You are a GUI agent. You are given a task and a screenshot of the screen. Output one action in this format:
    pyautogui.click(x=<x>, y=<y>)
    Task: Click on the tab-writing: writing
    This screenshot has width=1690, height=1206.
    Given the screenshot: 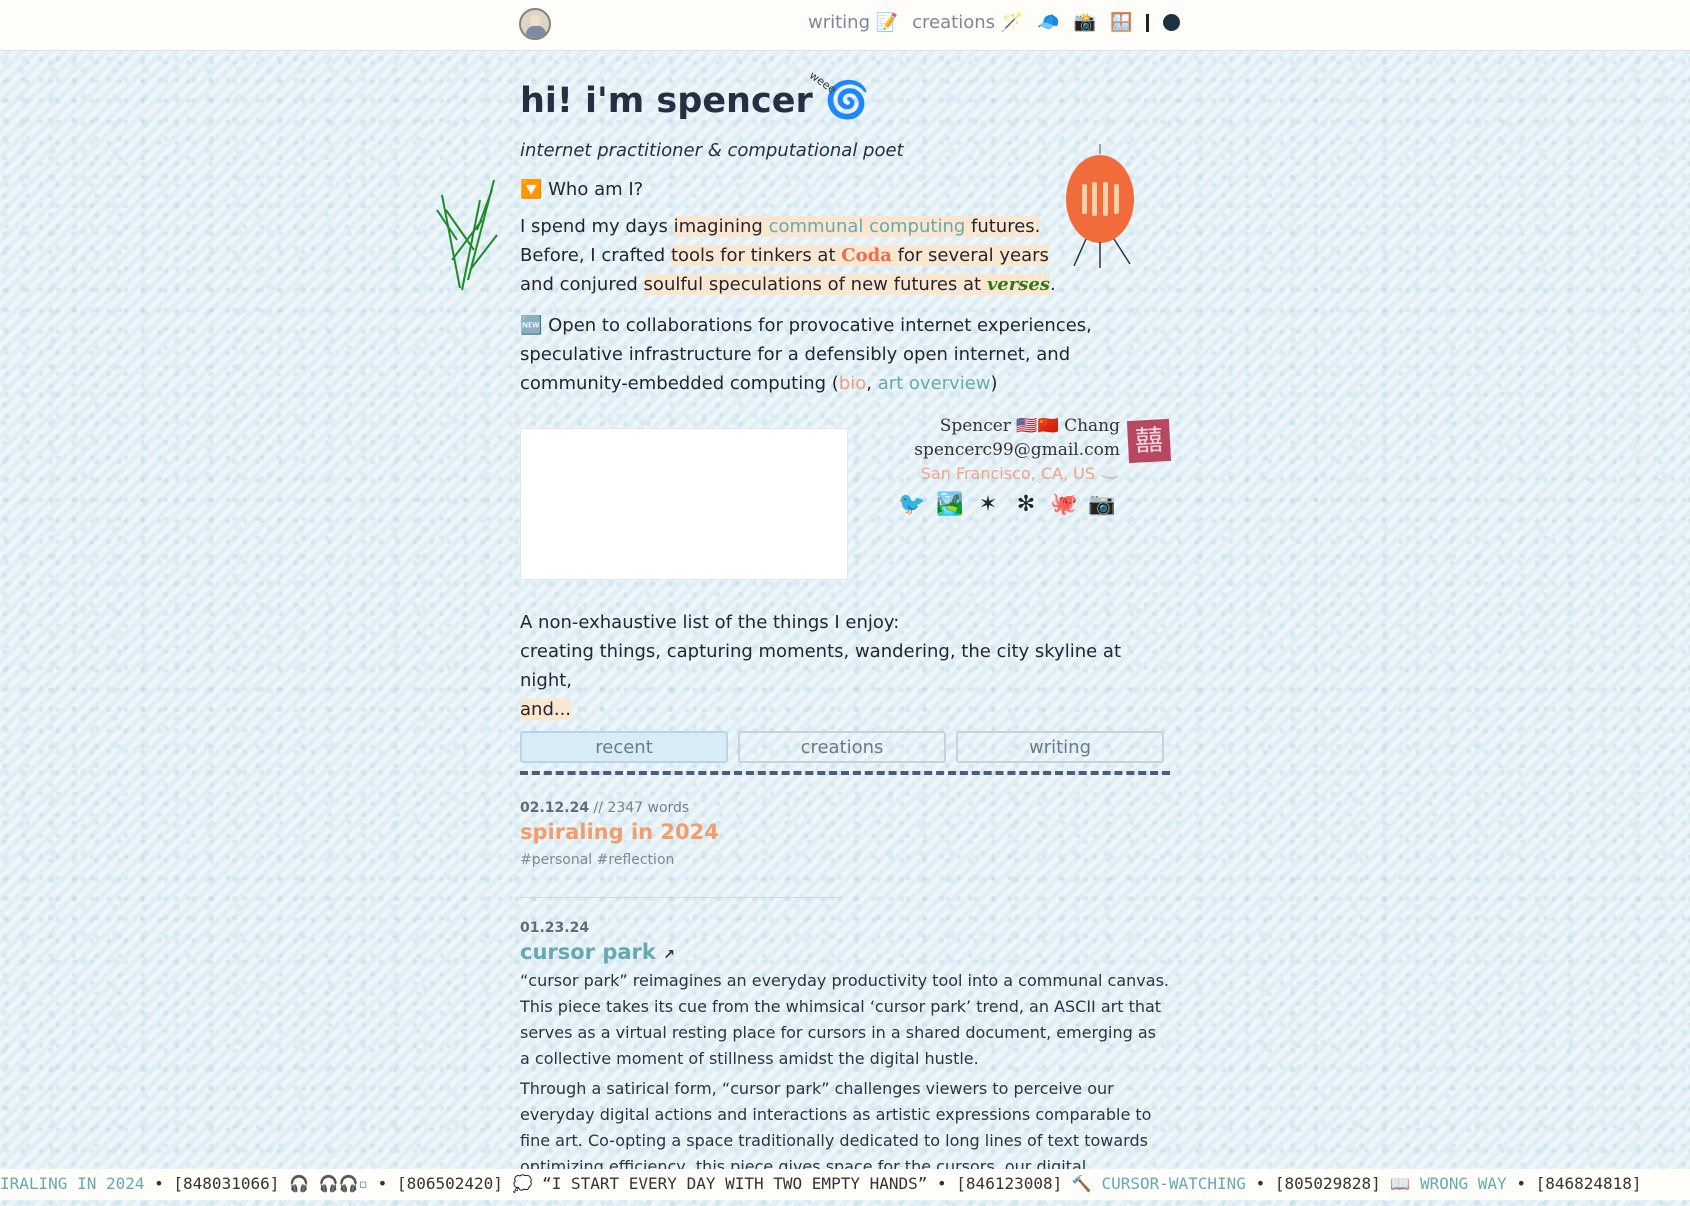 What is the action you would take?
    pyautogui.click(x=1060, y=747)
    